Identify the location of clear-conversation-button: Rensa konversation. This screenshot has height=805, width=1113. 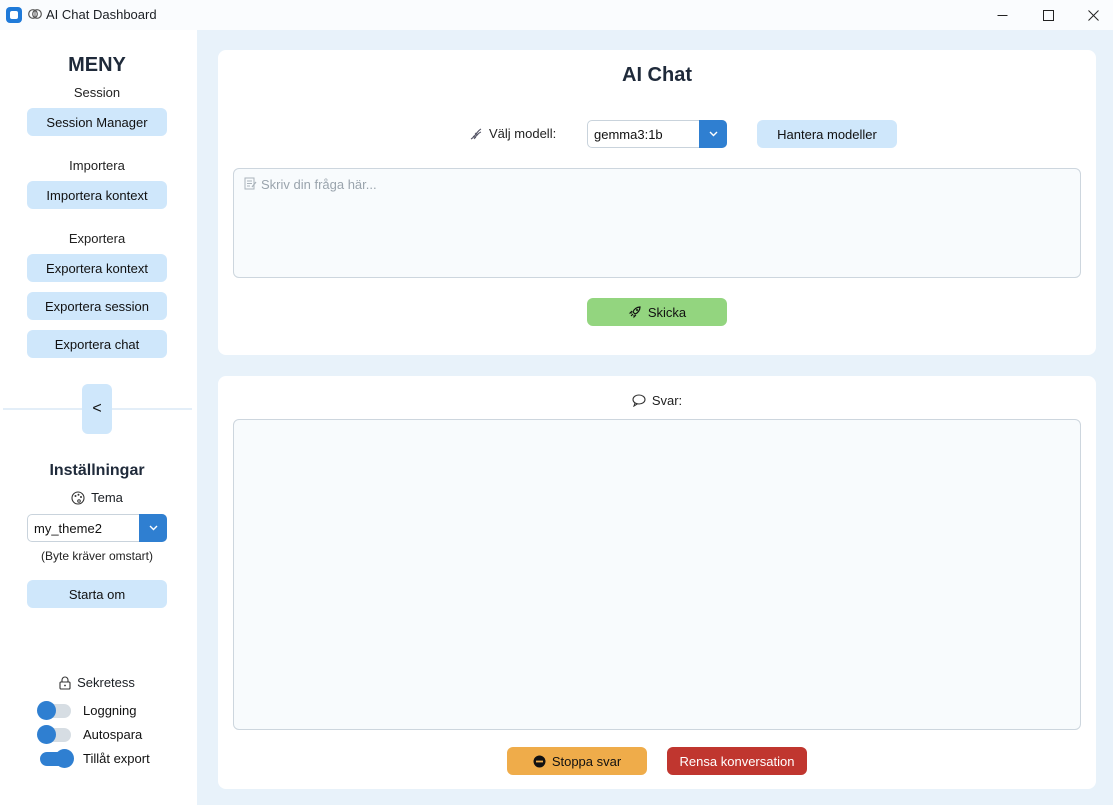
(737, 761).